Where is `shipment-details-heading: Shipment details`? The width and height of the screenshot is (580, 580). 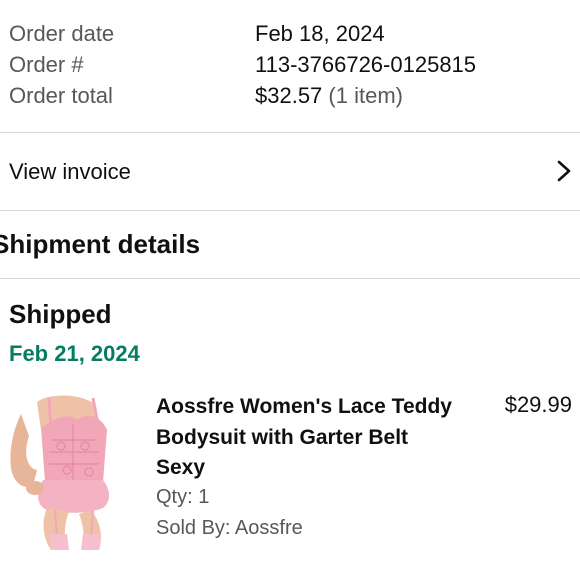 shipment-details-heading: Shipment details is located at coordinates (100, 244).